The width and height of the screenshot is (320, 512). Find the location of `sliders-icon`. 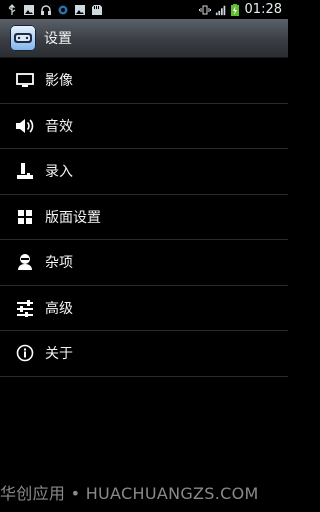

sliders-icon is located at coordinates (25, 308).